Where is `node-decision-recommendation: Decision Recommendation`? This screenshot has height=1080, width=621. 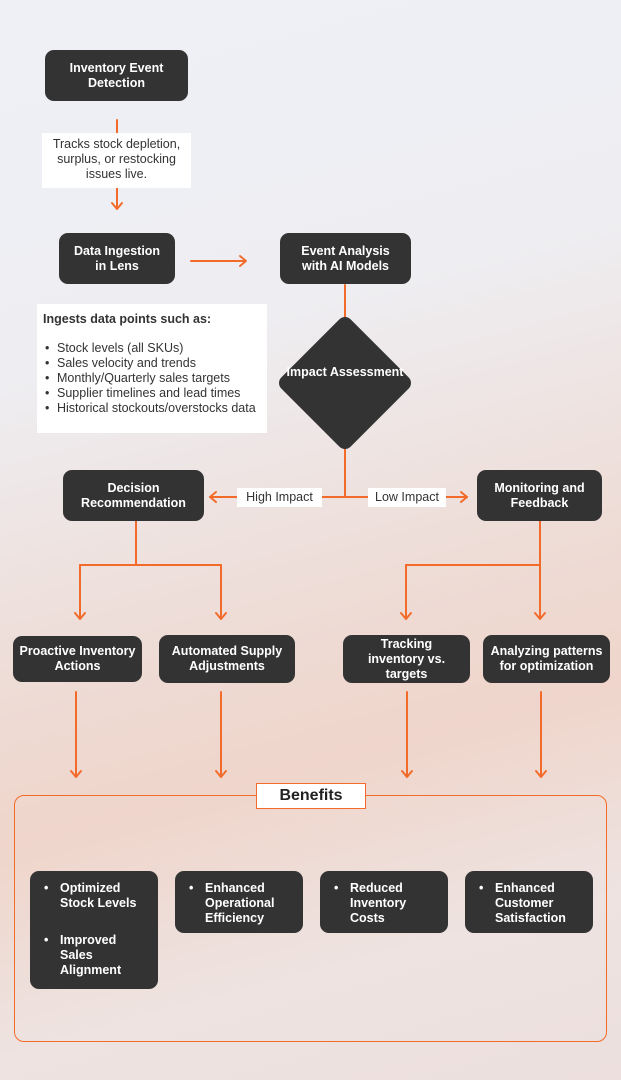
node-decision-recommendation: Decision Recommendation is located at coordinates (133, 495).